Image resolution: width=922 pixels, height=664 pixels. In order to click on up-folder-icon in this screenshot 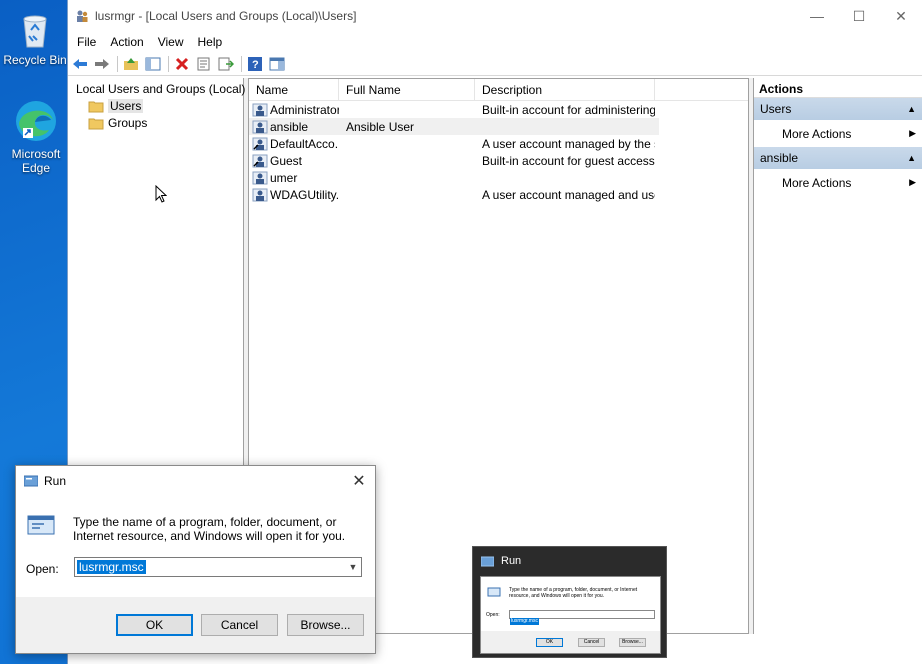, I will do `click(131, 64)`.